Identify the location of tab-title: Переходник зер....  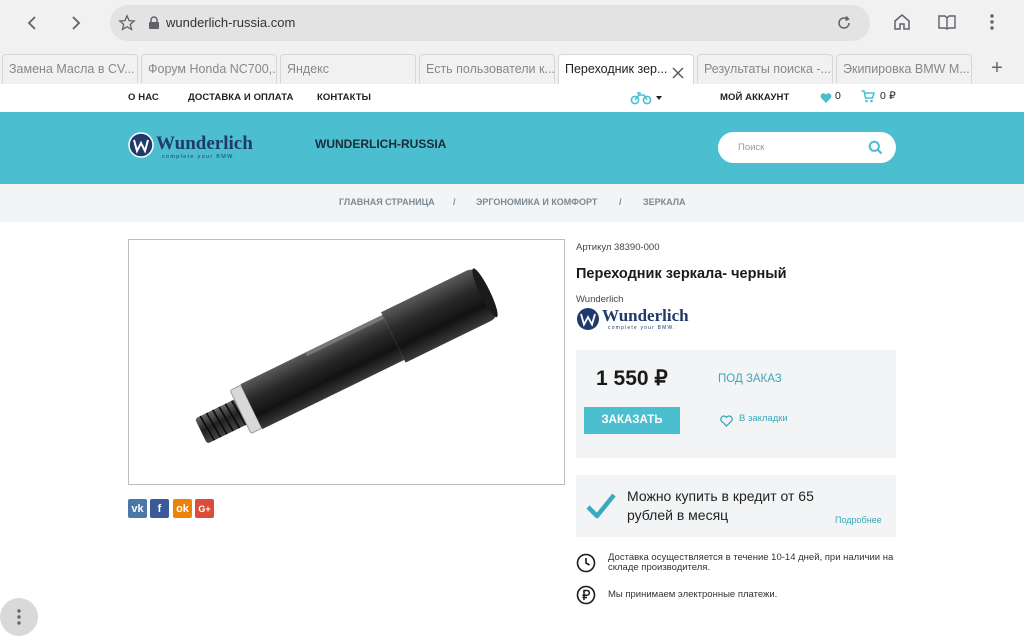
(616, 69).